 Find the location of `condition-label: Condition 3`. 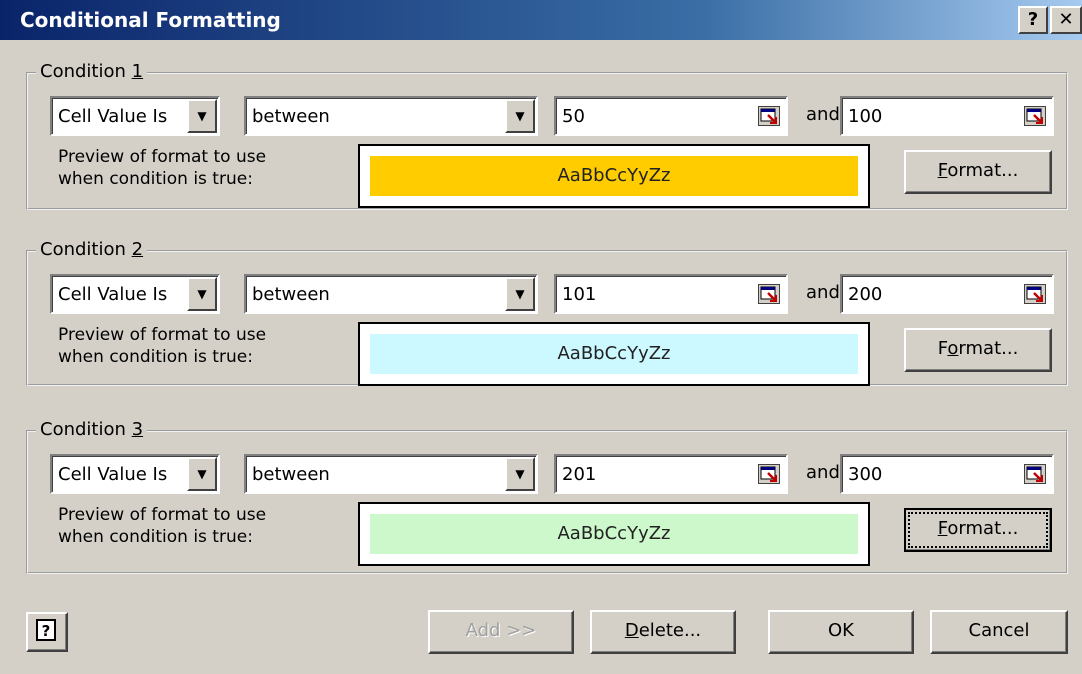

condition-label: Condition 3 is located at coordinates (92, 429).